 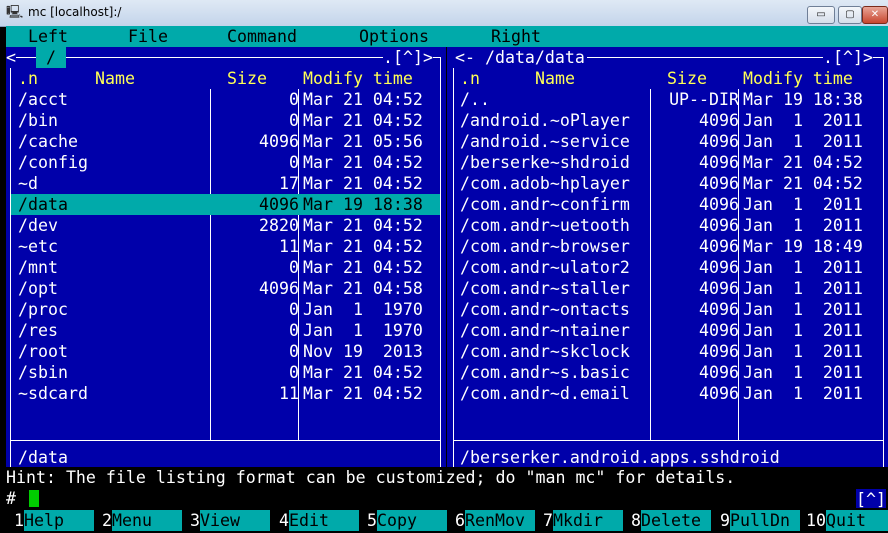 I want to click on right-file-row: /com.andr~confirm 4096 Jan 1 2011, so click(x=668, y=204).